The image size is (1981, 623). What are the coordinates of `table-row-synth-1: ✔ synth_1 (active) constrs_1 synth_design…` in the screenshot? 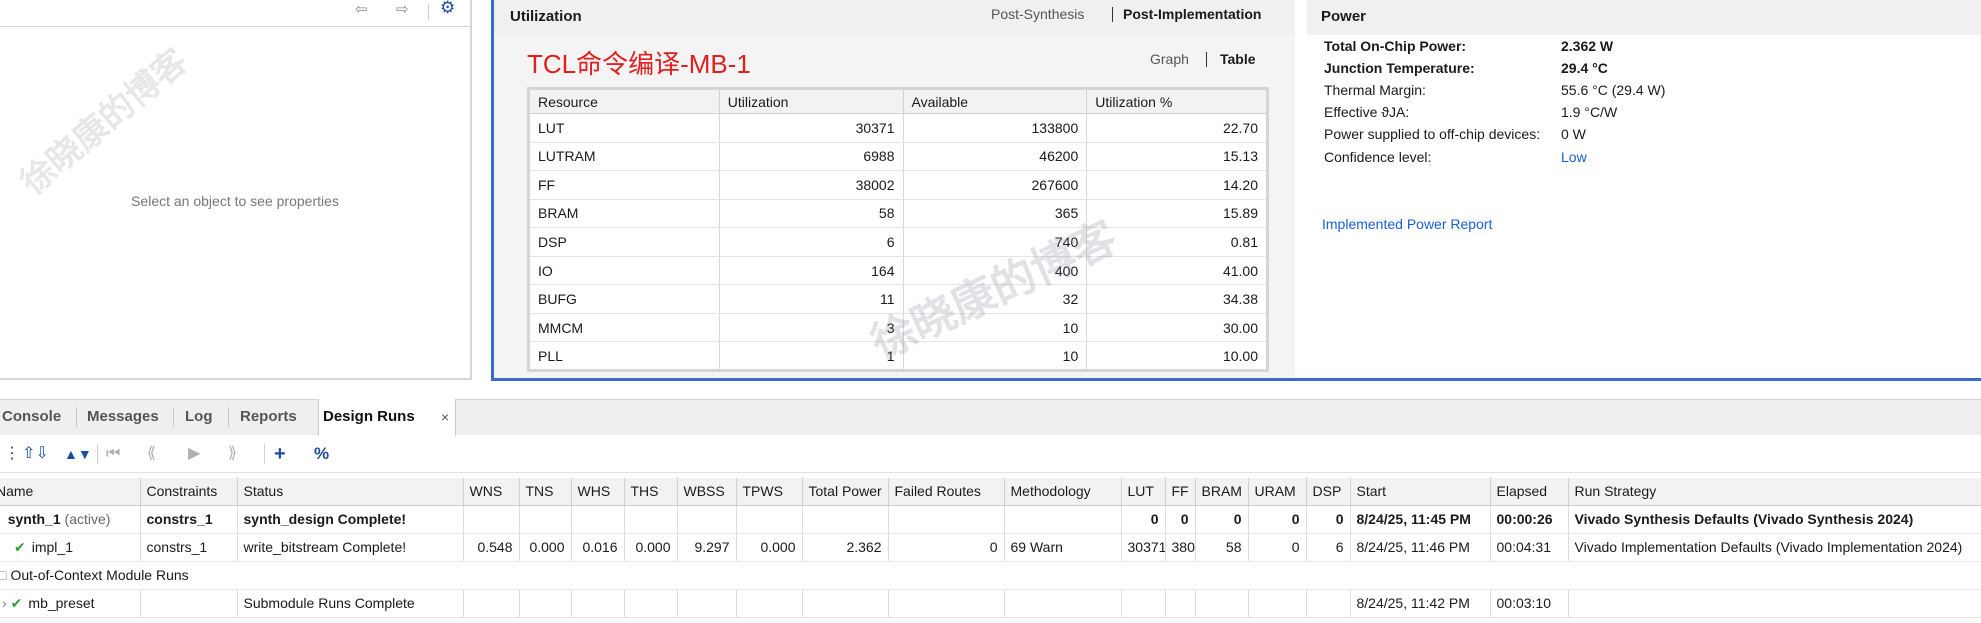 It's located at (990, 519).